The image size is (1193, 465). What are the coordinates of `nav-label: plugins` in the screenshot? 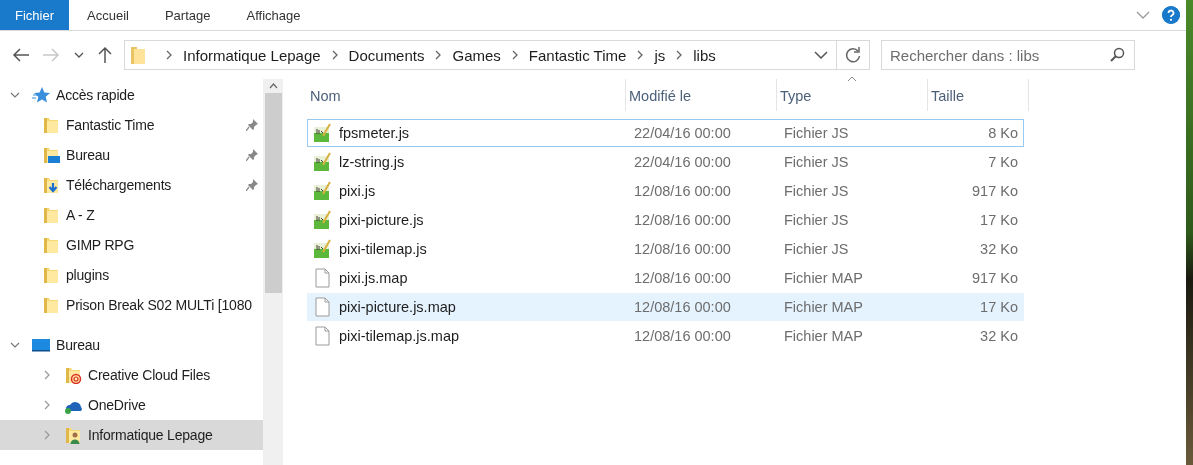 It's located at (87, 275).